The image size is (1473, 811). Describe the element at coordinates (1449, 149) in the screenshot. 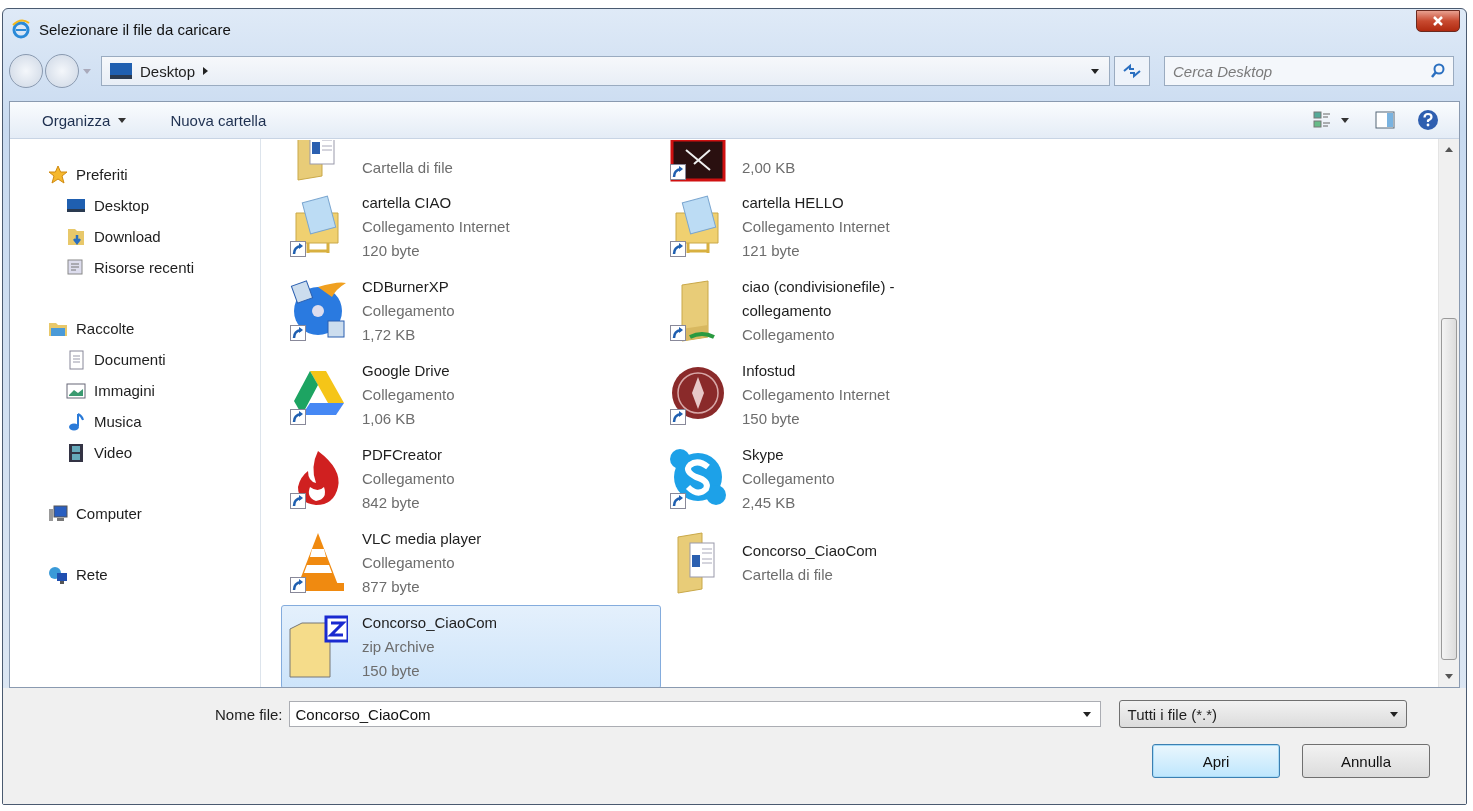

I see `scroll-up-icon` at that location.